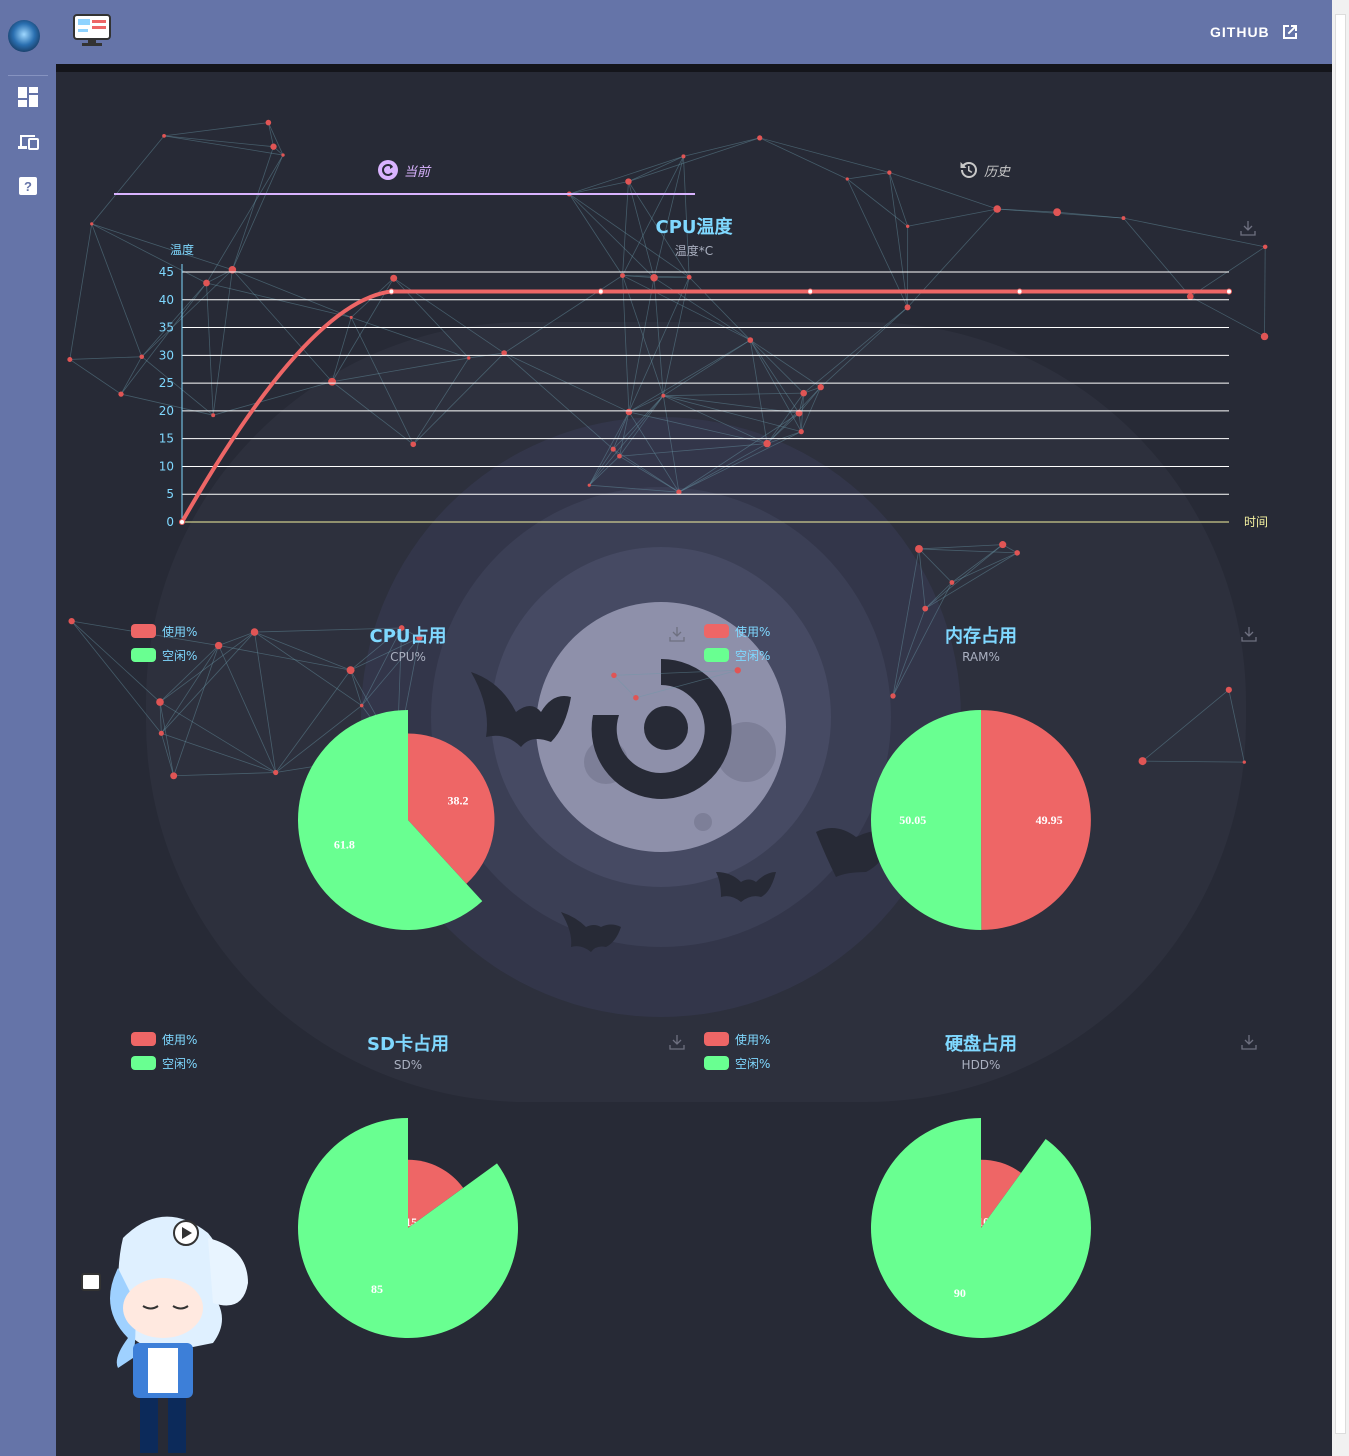 This screenshot has height=1456, width=1349. Describe the element at coordinates (182, 249) in the screenshot. I see `temp-y-axis-label: 温度` at that location.